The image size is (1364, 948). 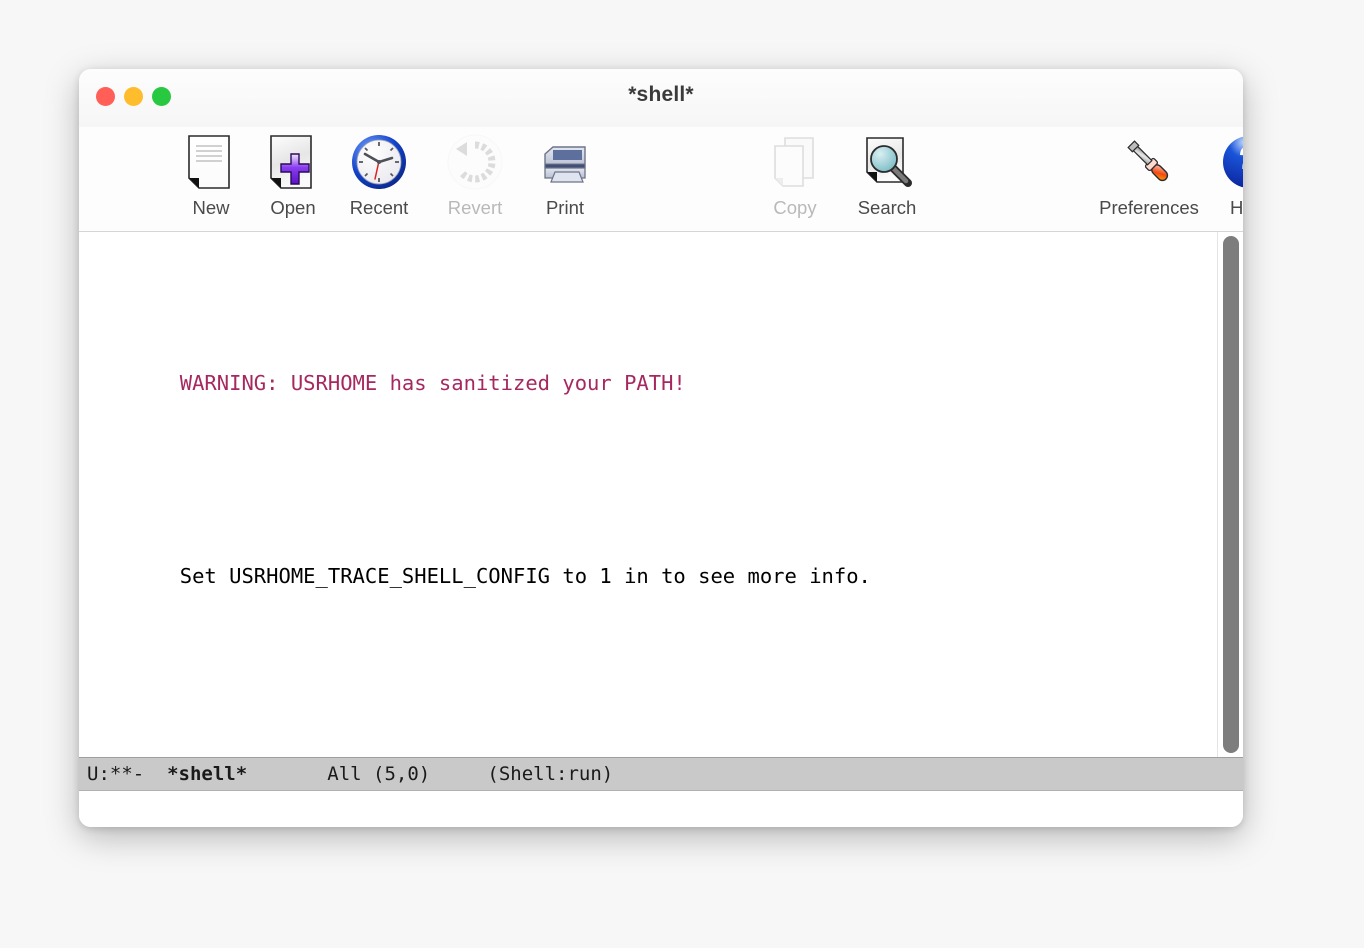 I want to click on printer-icon, so click(x=565, y=164).